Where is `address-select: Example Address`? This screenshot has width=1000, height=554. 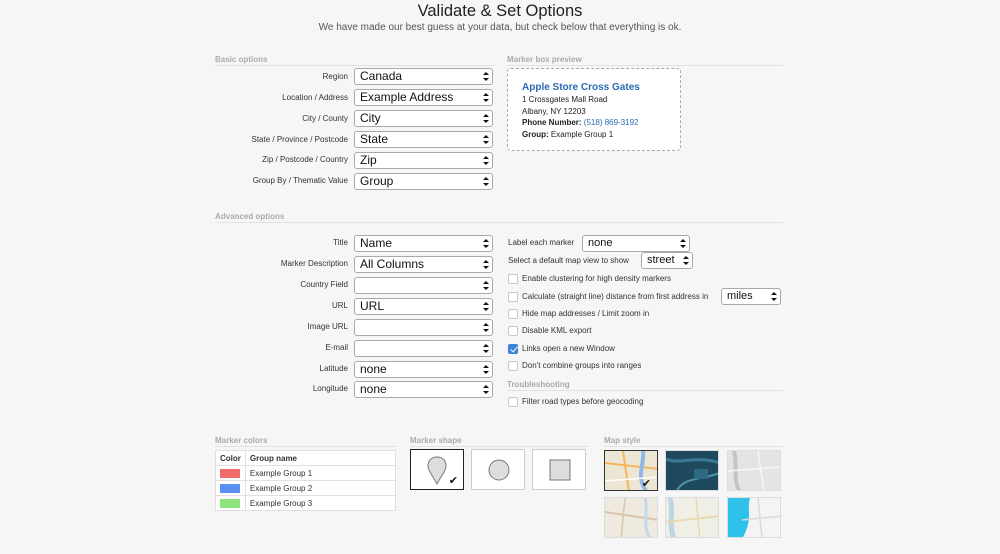 address-select: Example Address is located at coordinates (423, 97).